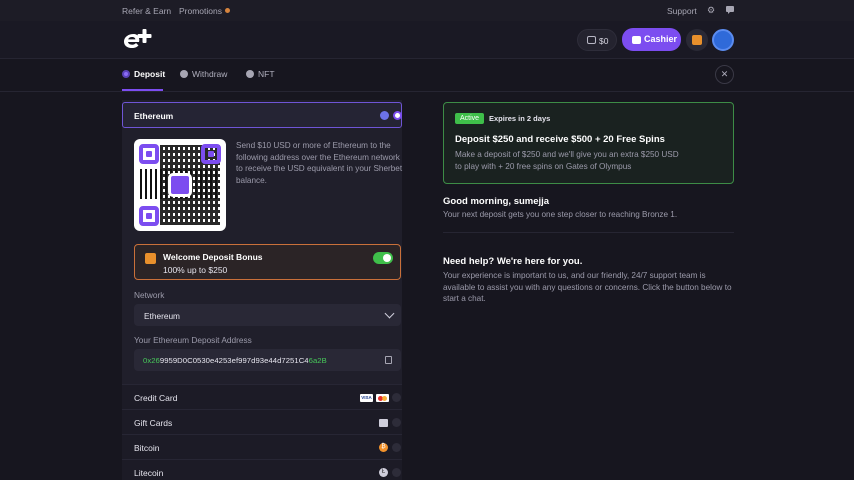  Describe the element at coordinates (262, 115) in the screenshot. I see `currency-select: Ethereum` at that location.